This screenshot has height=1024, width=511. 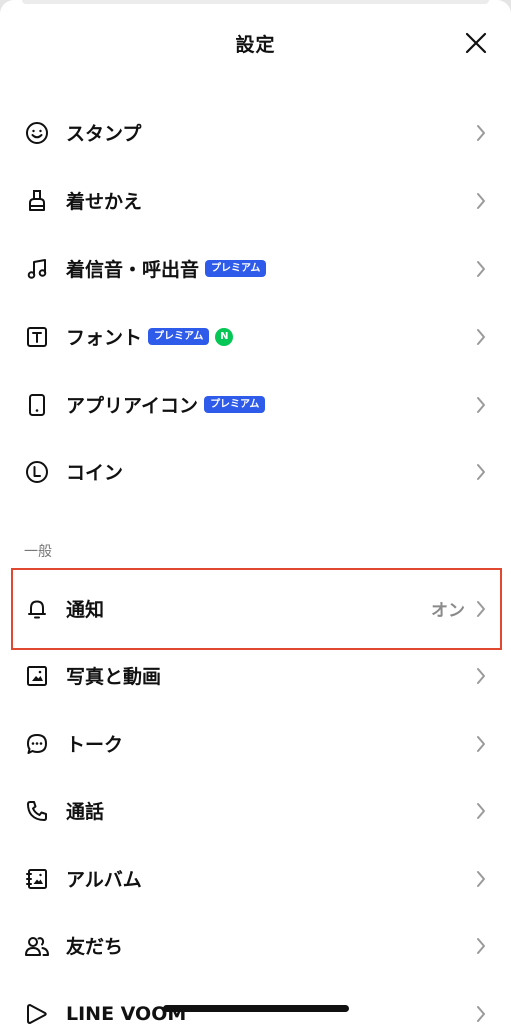 I want to click on row-label: アプリアイコン プレミアム, so click(x=166, y=404).